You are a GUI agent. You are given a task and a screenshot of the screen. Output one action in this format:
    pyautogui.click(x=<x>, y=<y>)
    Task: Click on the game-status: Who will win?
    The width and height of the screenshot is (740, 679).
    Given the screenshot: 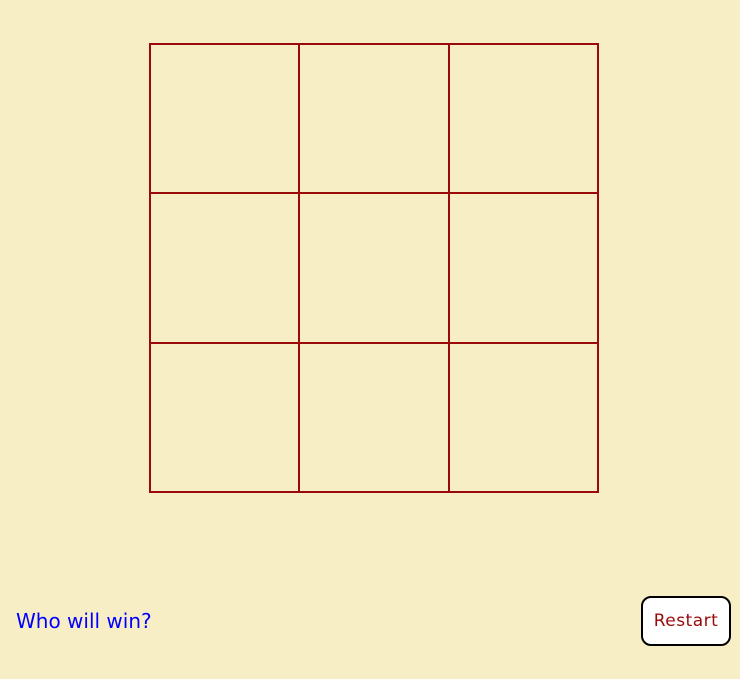 What is the action you would take?
    pyautogui.click(x=84, y=621)
    